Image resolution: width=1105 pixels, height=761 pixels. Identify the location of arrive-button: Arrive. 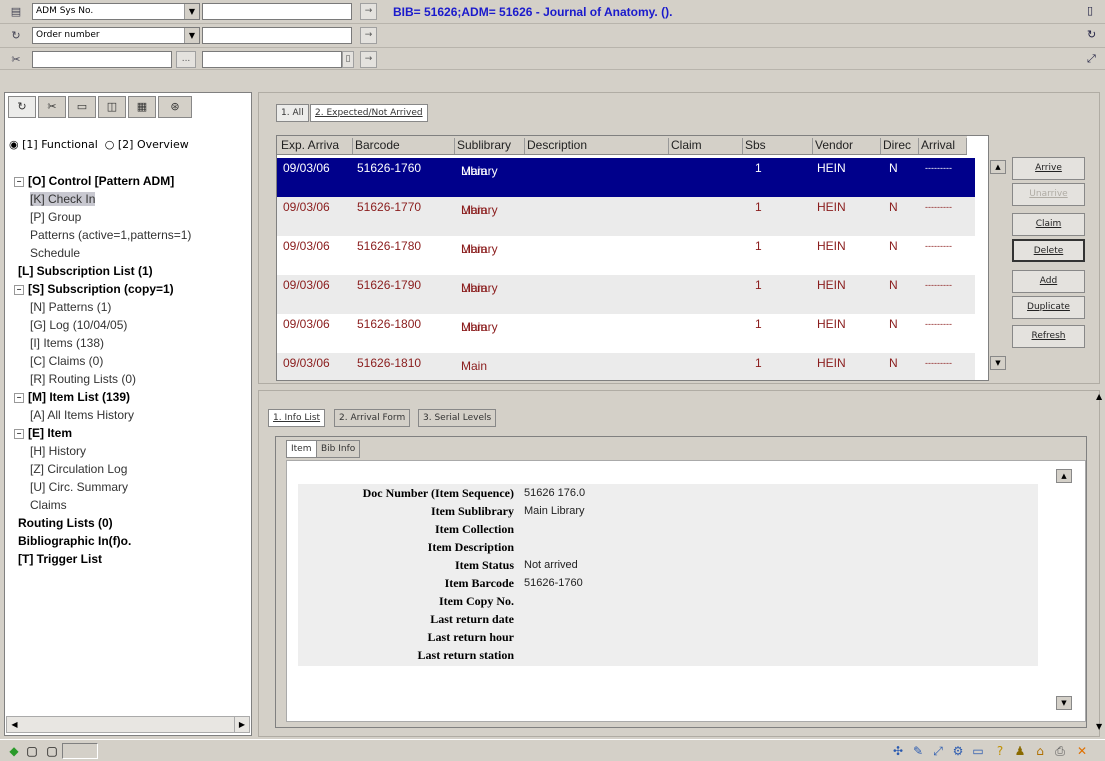
(1048, 168).